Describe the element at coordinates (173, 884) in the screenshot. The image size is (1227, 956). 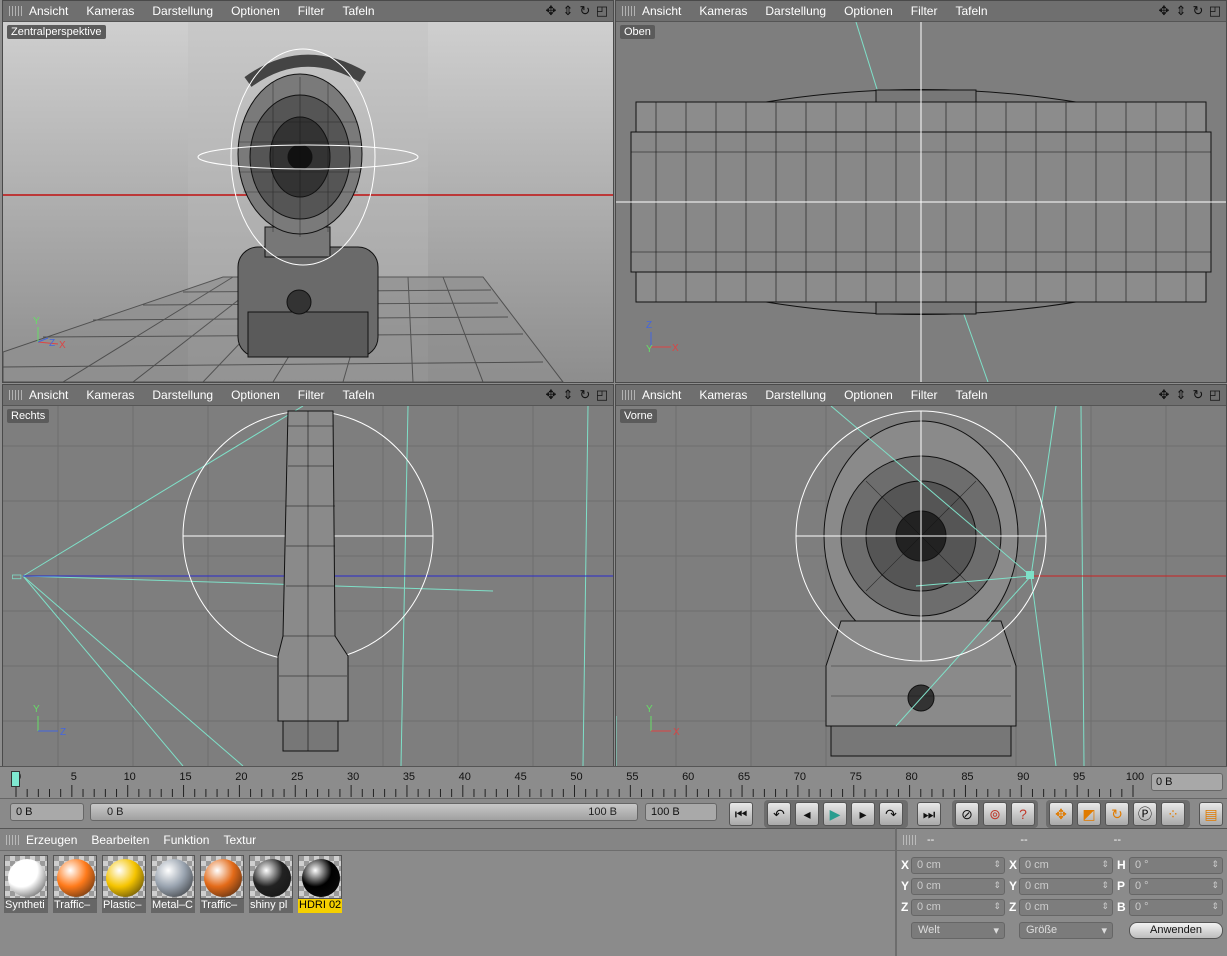
I see `material-swatch: Metal–C` at that location.